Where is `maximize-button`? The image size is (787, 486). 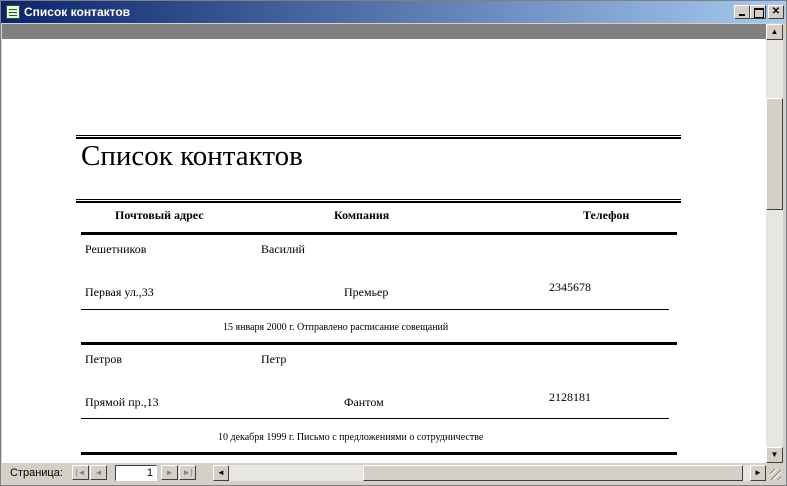
maximize-button is located at coordinates (758, 12).